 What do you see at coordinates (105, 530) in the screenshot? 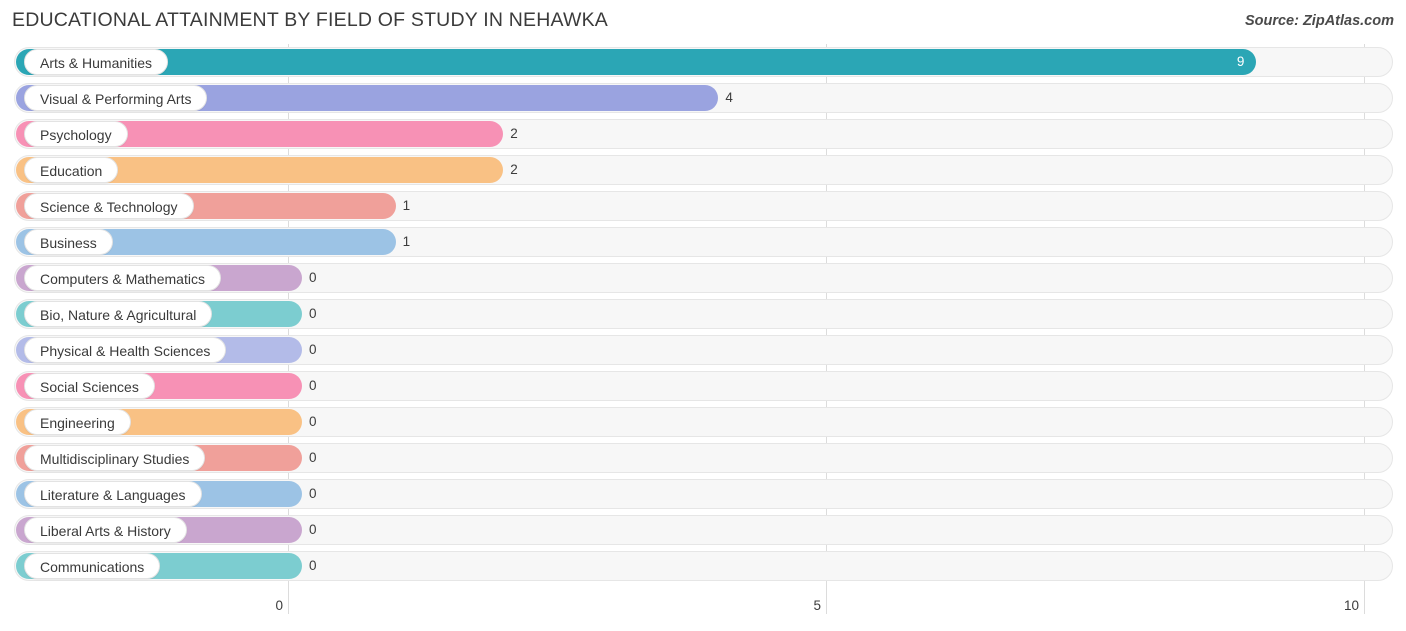
I see `category-label: Liberal Arts & History` at bounding box center [105, 530].